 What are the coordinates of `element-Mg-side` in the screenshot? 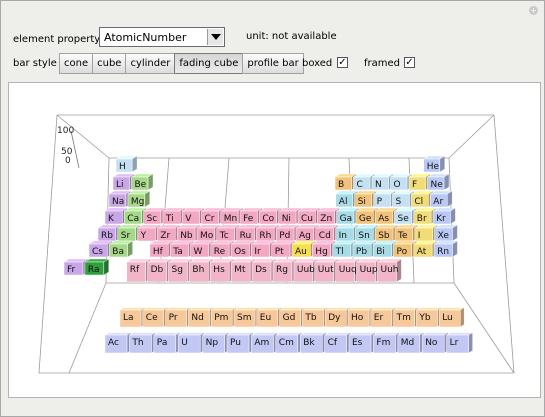 It's located at (147, 199).